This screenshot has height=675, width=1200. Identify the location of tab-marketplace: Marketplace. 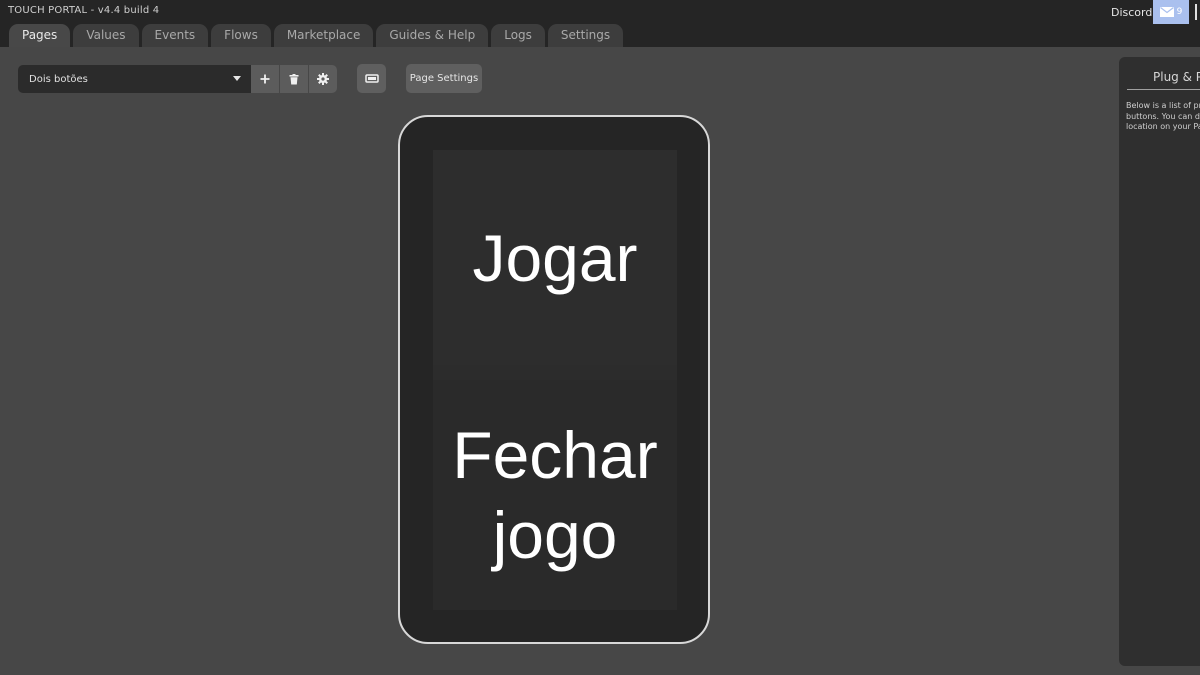
(323, 35).